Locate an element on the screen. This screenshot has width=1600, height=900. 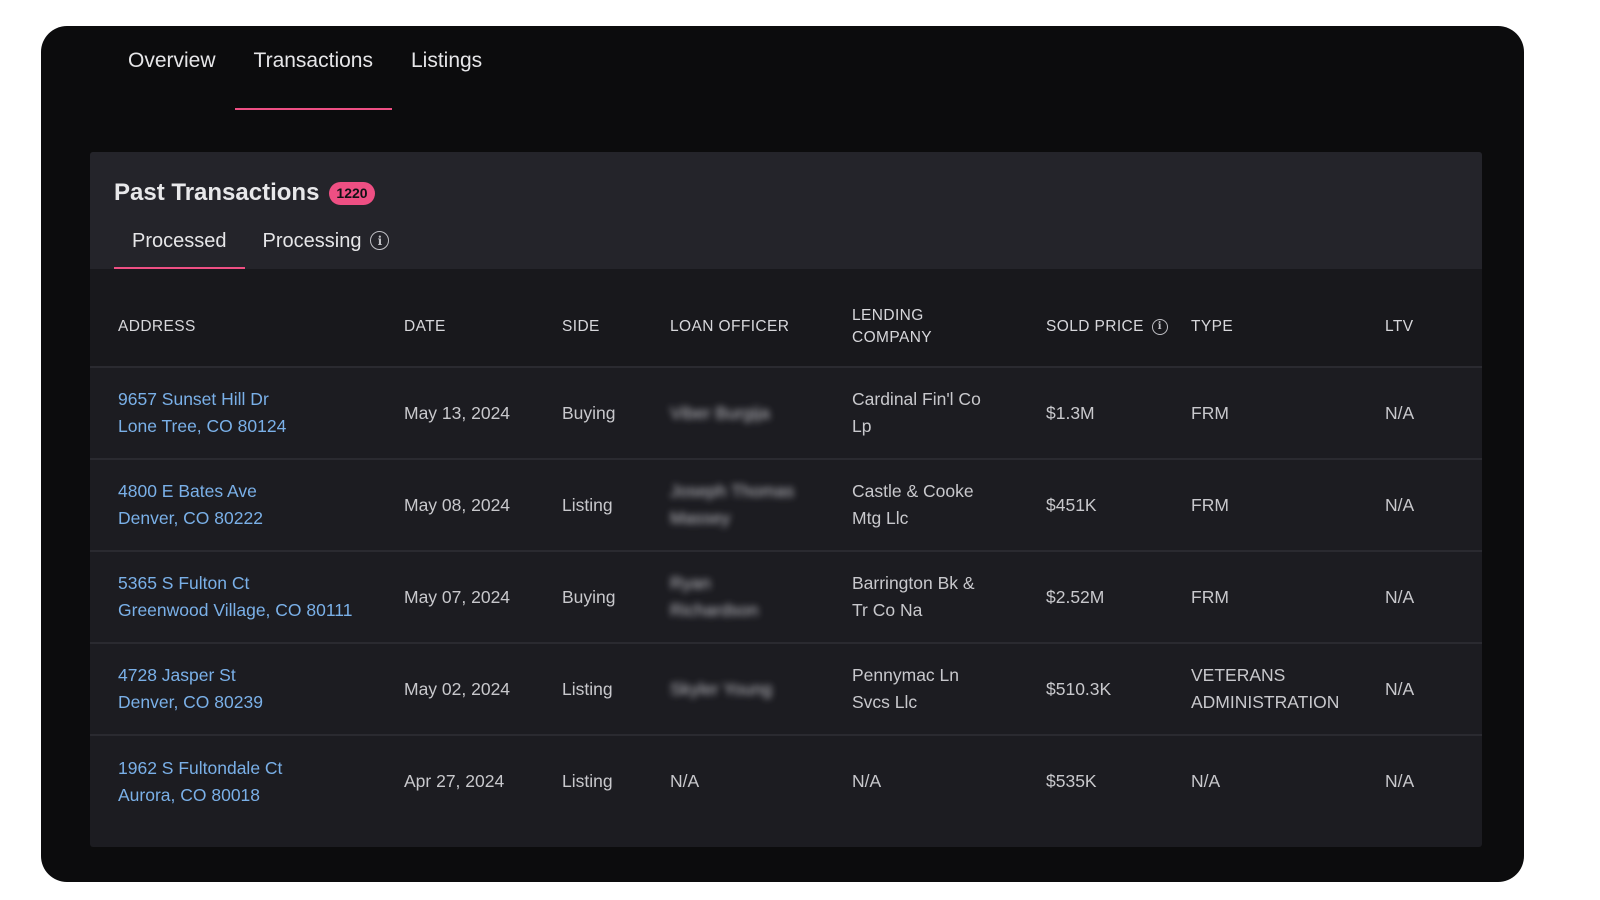
loan-officer-cell: Skyler Young is located at coordinates (761, 689).